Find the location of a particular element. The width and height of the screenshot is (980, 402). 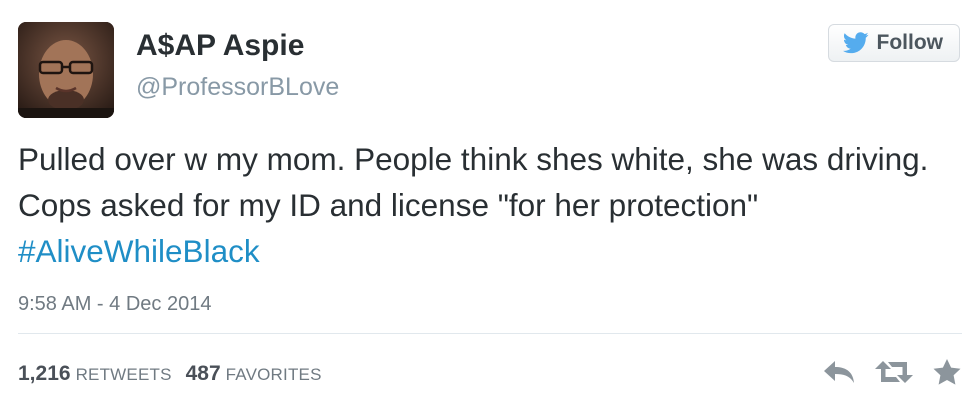

tweet-timestamp: 9:58 AM - 4 Dec 2014 is located at coordinates (114, 304).